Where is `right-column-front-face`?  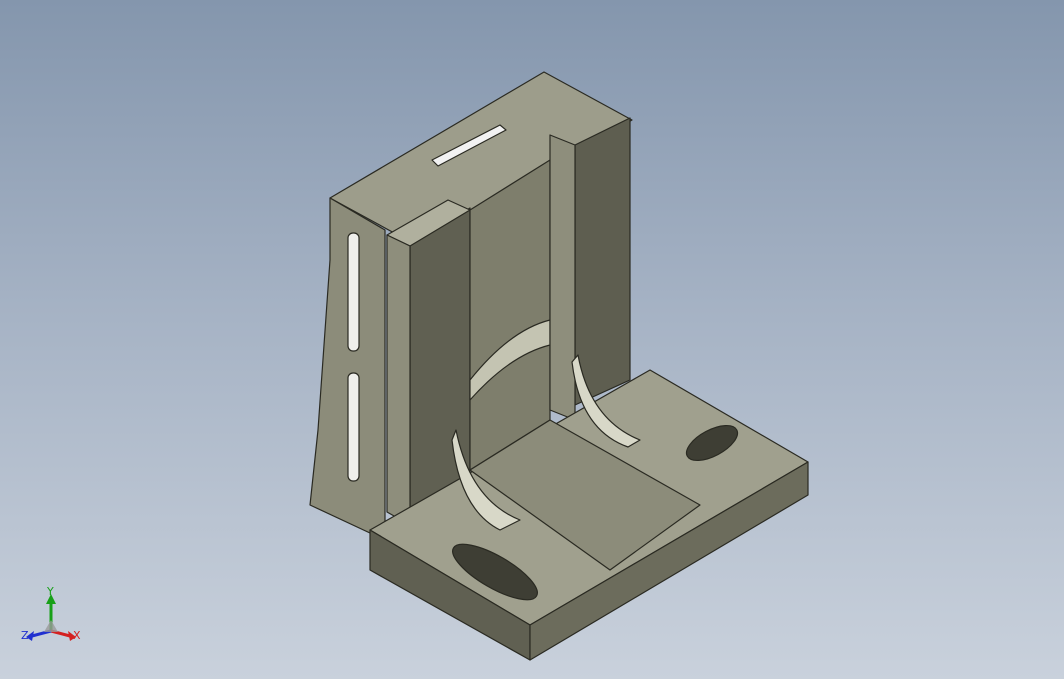
right-column-front-face is located at coordinates (602, 261).